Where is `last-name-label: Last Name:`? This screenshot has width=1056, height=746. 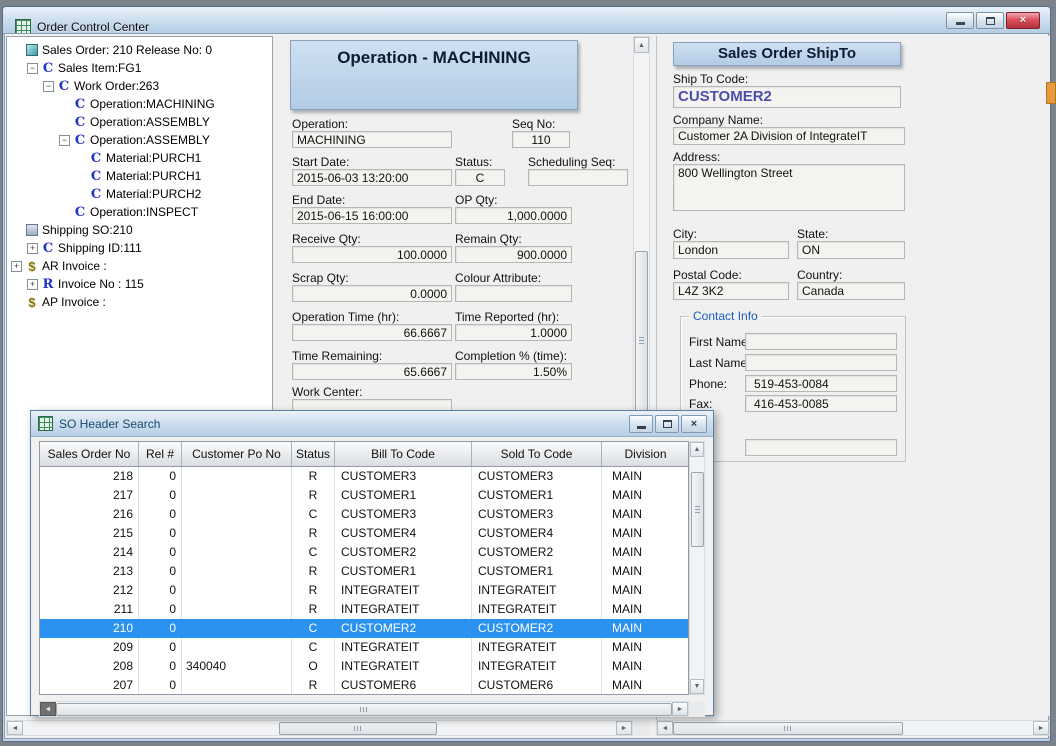
last-name-label: Last Name: is located at coordinates (720, 363).